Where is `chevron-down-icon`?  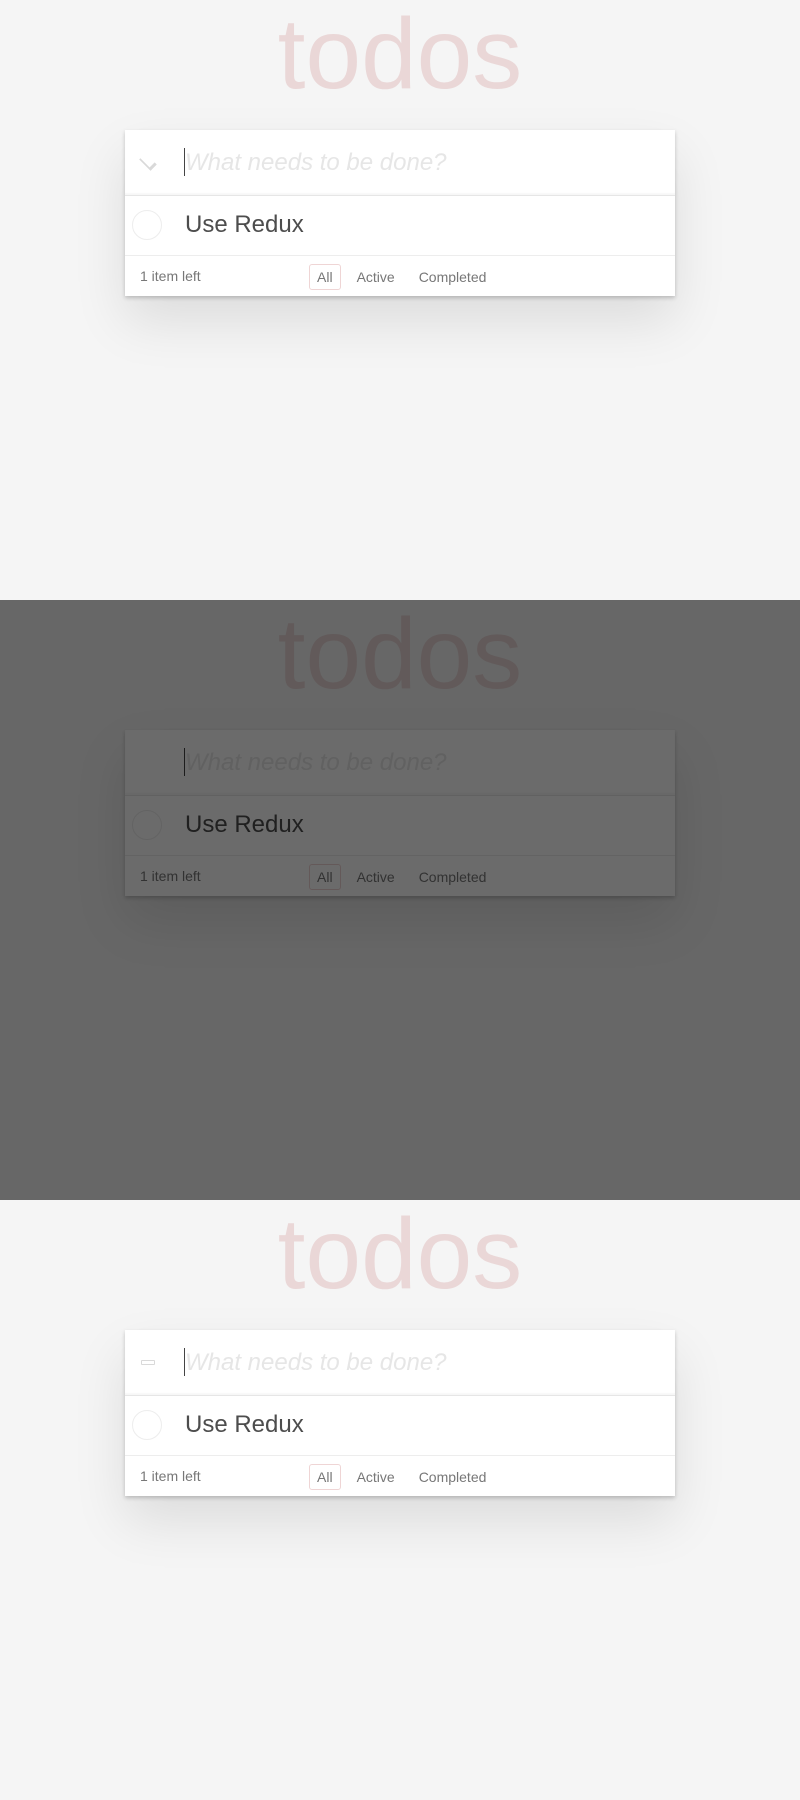
chevron-down-icon is located at coordinates (147, 161).